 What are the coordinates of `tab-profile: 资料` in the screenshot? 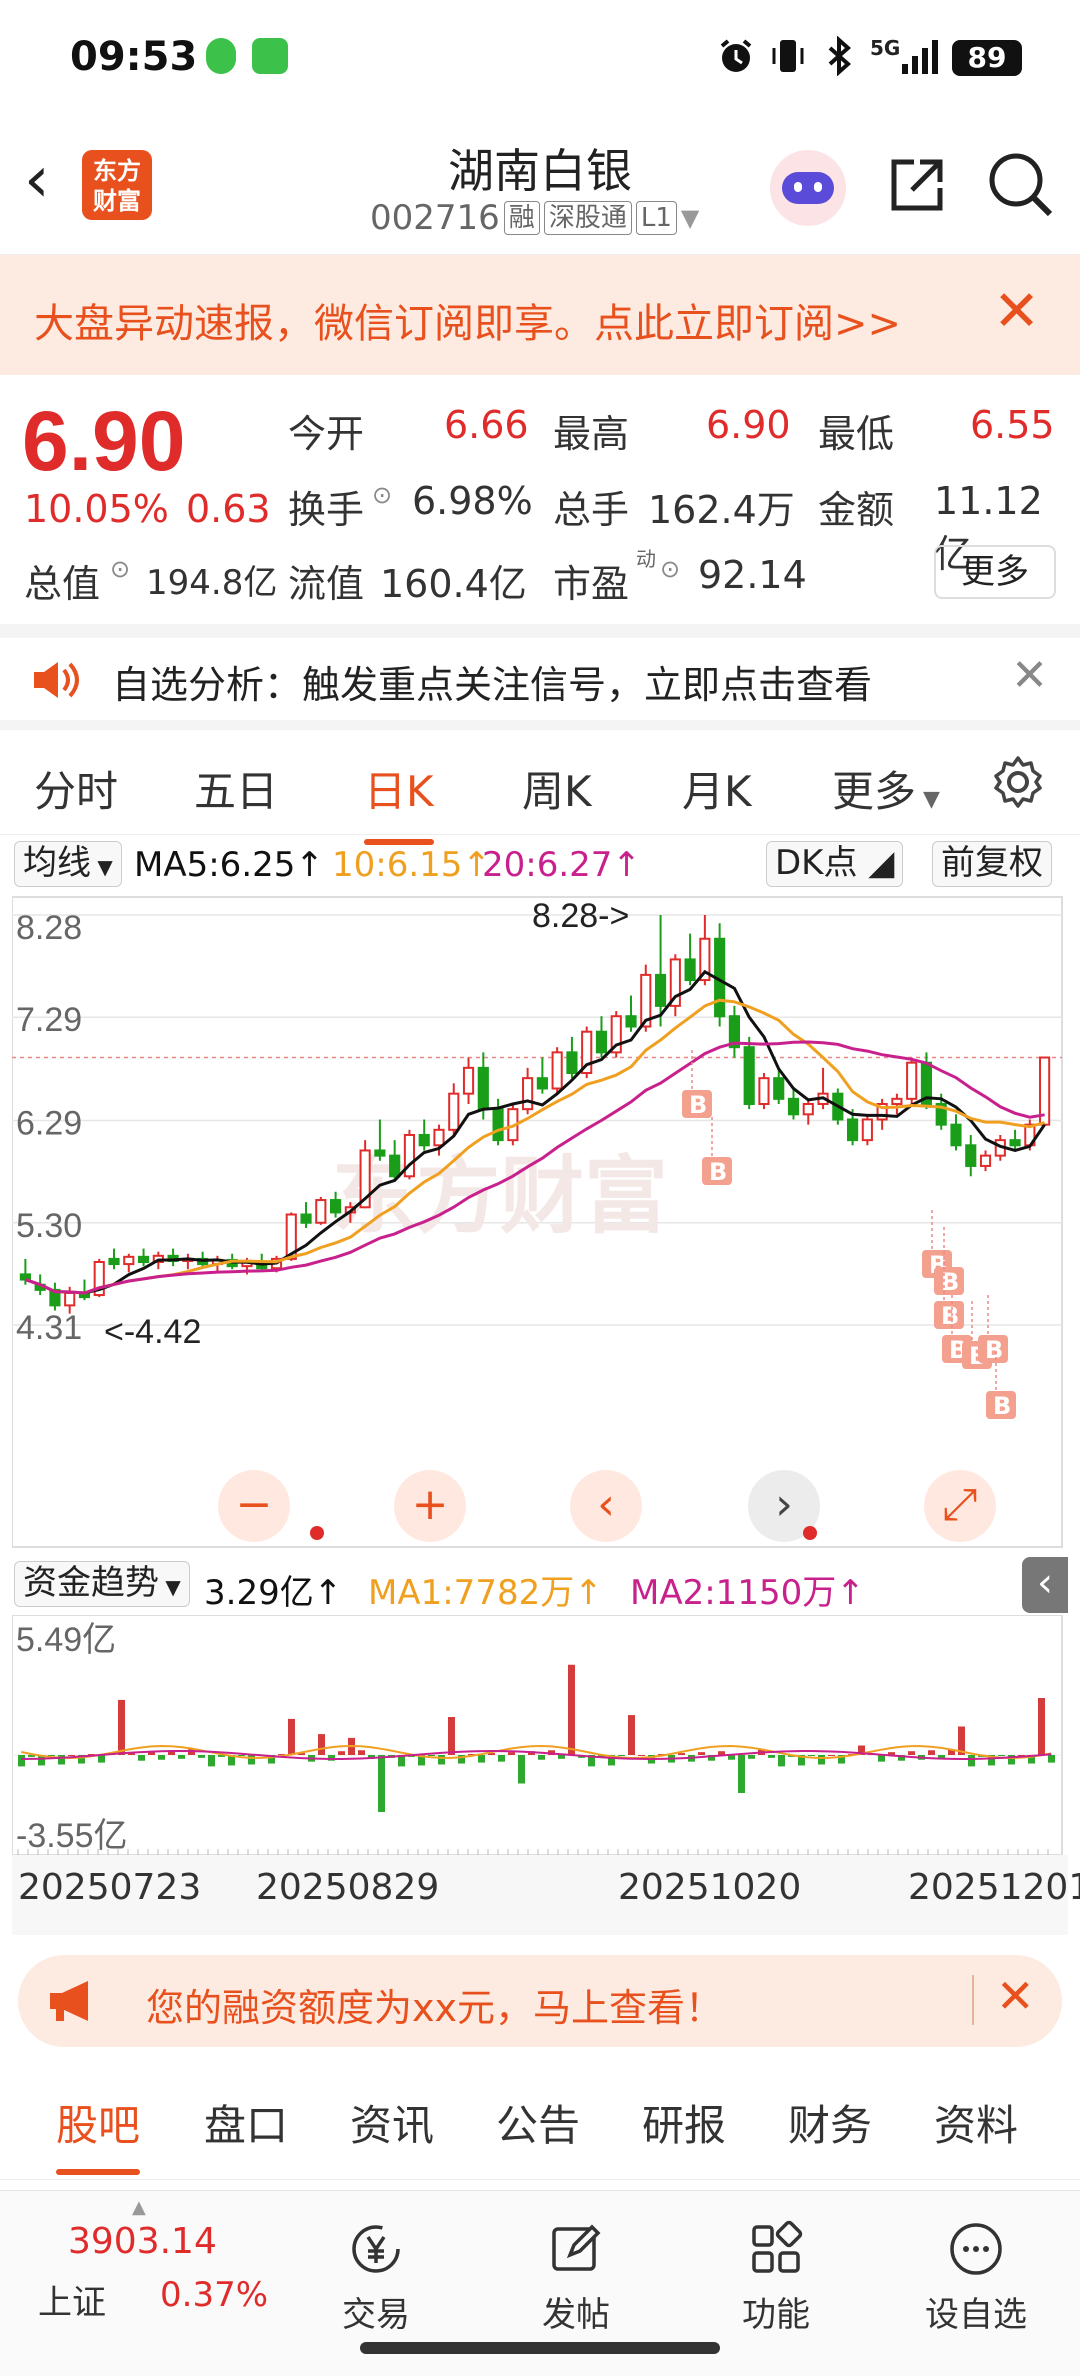 It's located at (976, 2122).